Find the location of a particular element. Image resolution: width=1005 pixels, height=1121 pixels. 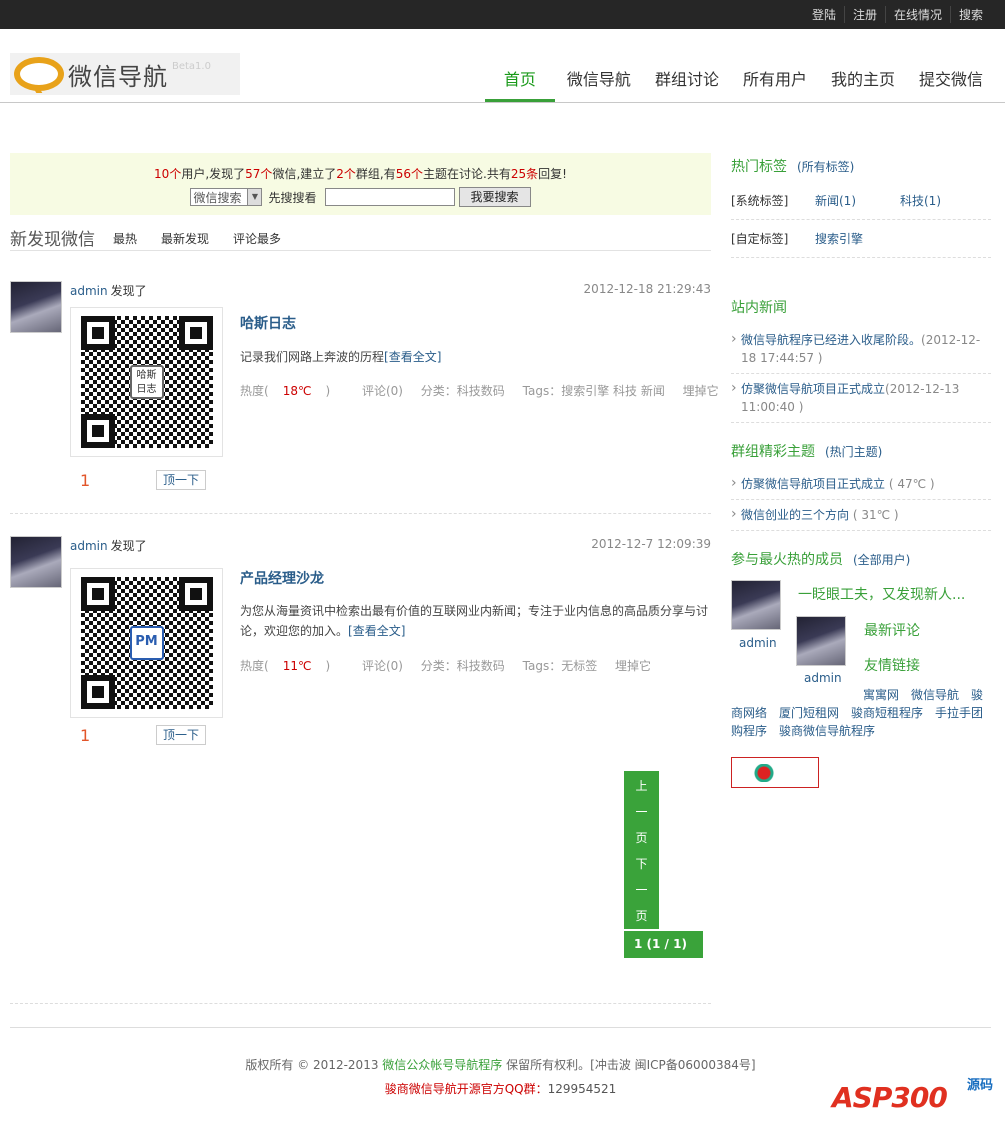

search-row: 微信搜索 ▼ 先搜搜看 我要搜索 is located at coordinates (360, 197).